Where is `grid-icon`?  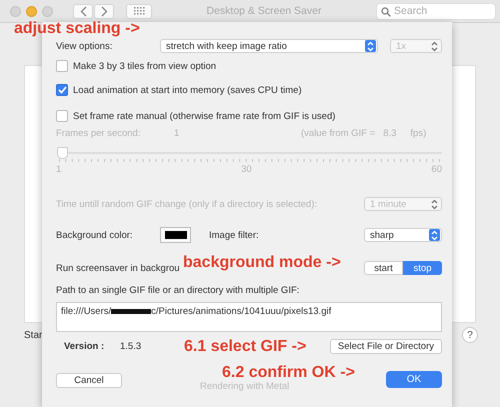
grid-icon is located at coordinates (139, 11).